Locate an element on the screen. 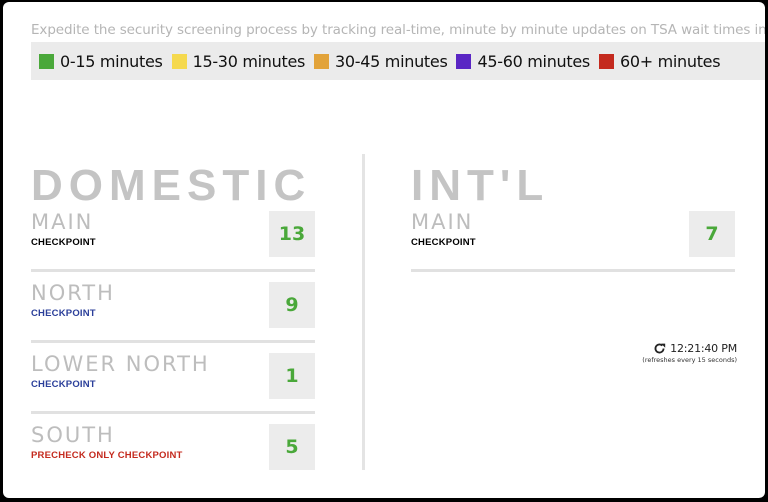  legend-label: 15-30 minutes is located at coordinates (249, 61).